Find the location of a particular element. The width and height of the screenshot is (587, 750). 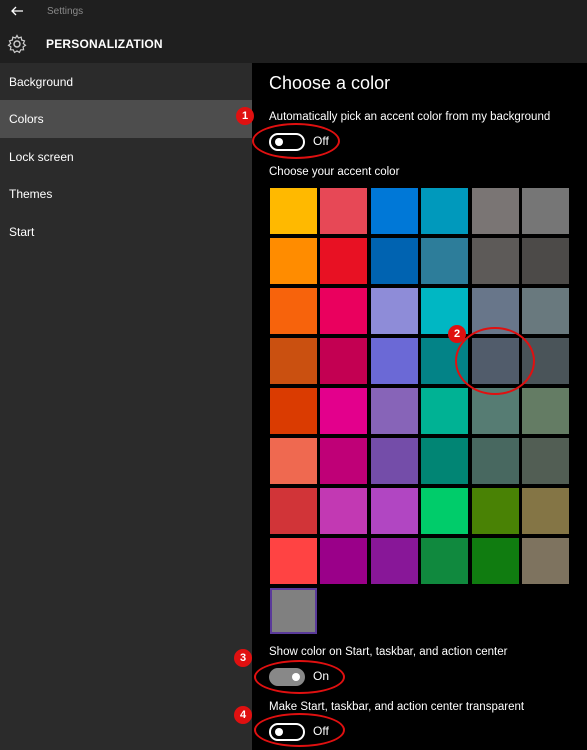

app-title: Settings is located at coordinates (65, 11).